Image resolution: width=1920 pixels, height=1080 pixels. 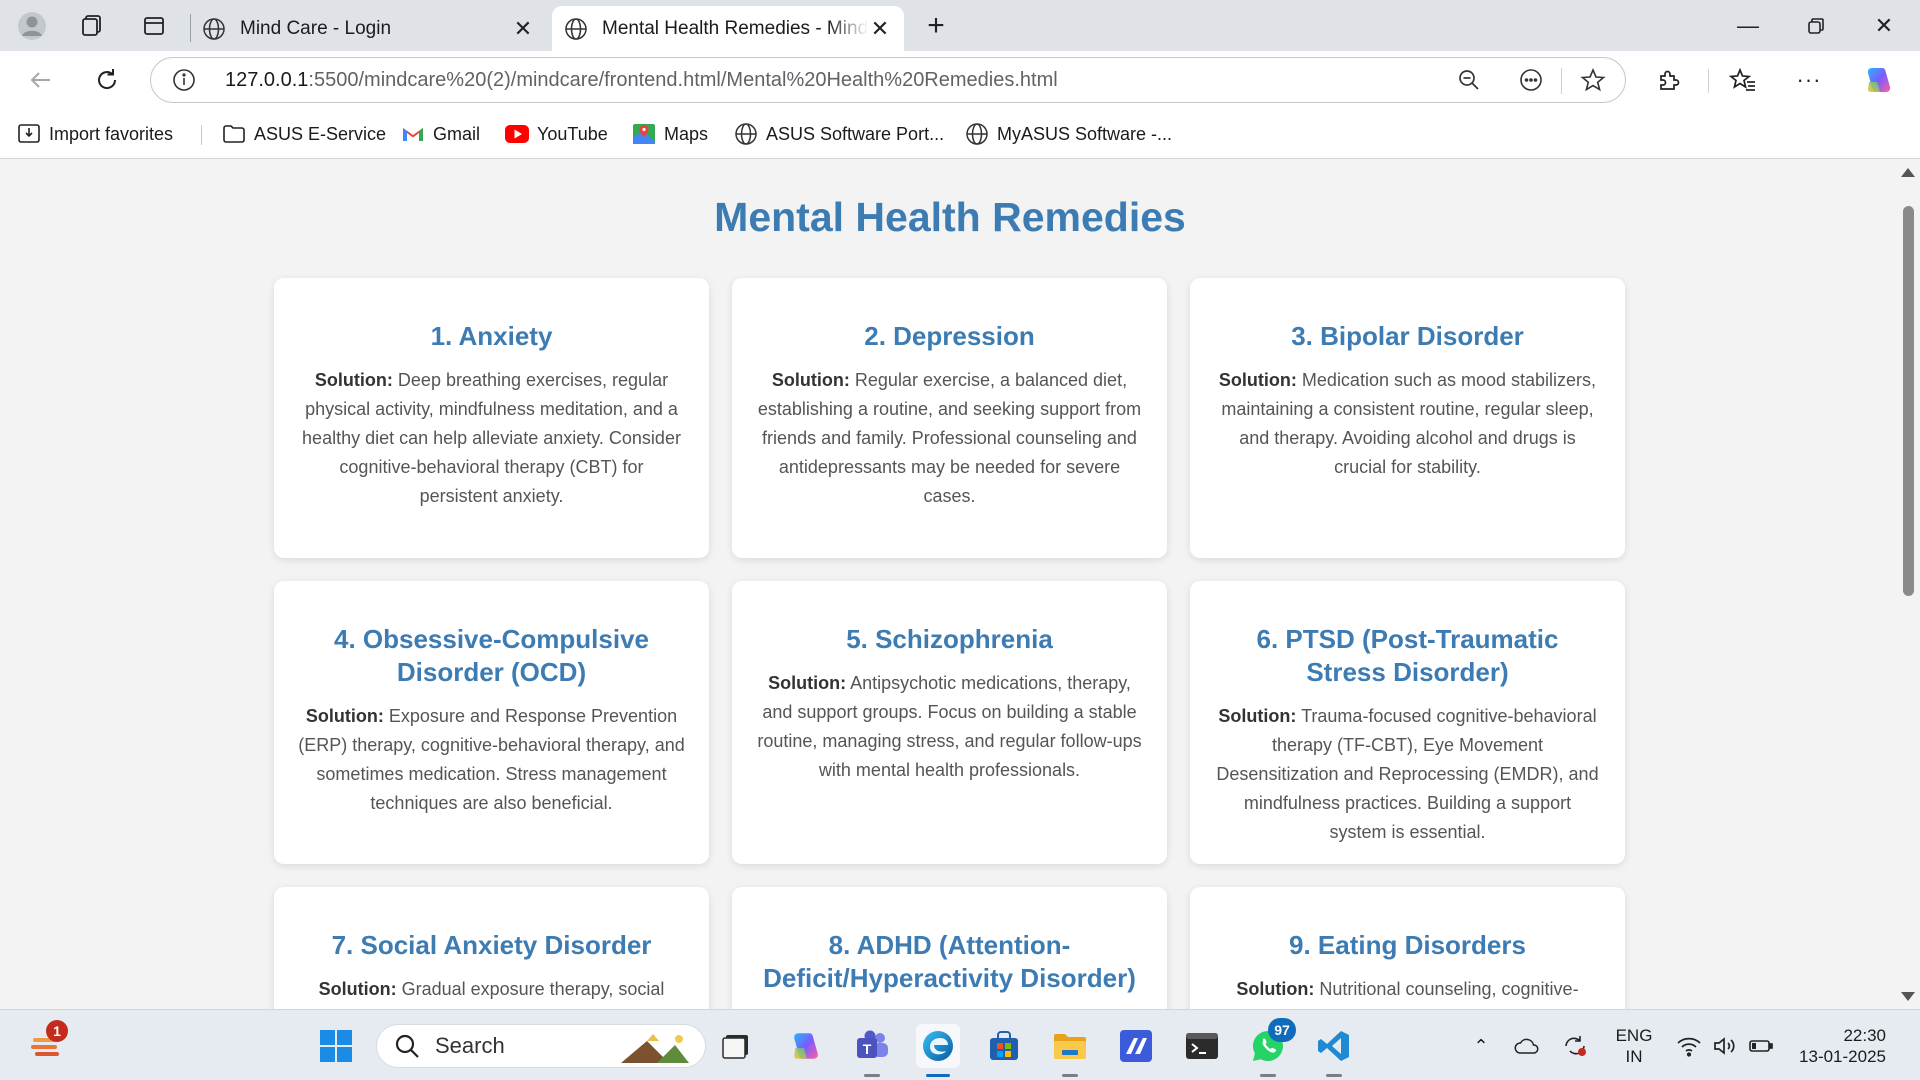 I want to click on card-title: 3. Bipolar Disorder, so click(x=1407, y=336).